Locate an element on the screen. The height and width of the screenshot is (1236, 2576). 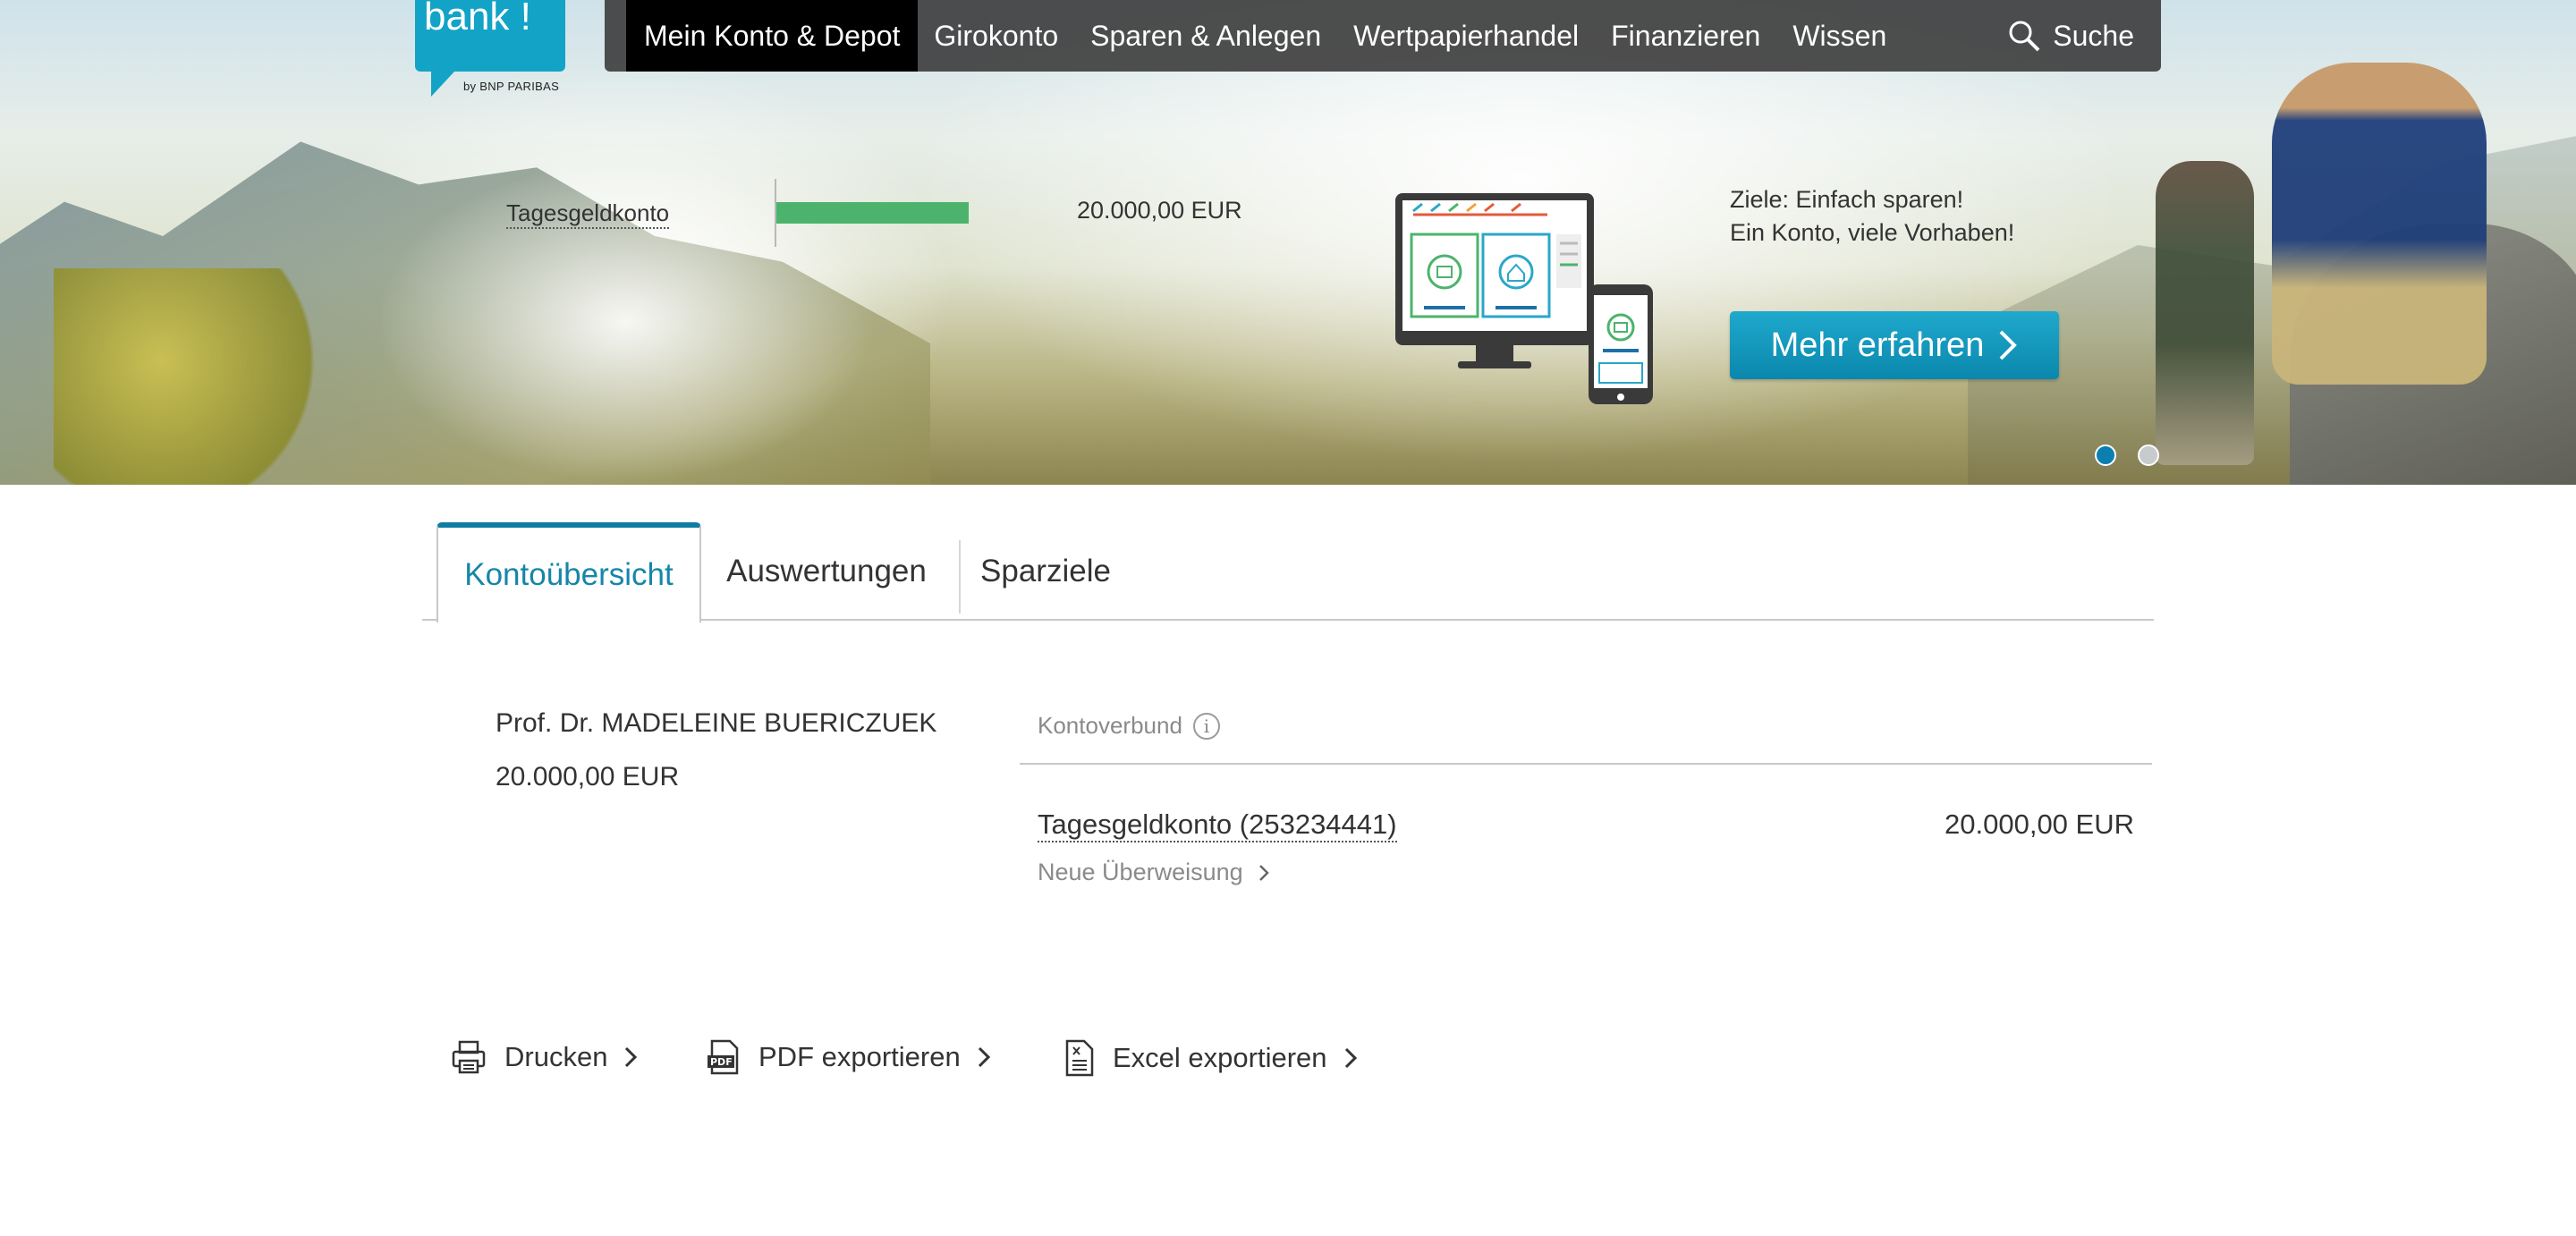
excel-export-label: Excel exportieren is located at coordinates (1220, 1057).